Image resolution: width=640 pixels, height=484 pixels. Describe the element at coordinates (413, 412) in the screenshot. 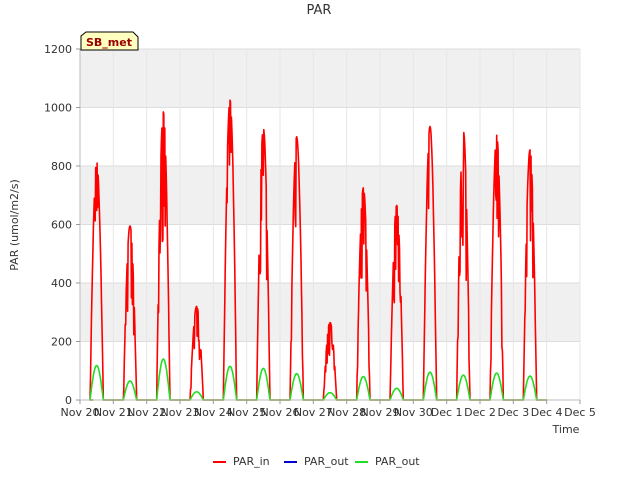

I see `x-tick-label: Nov 30` at that location.